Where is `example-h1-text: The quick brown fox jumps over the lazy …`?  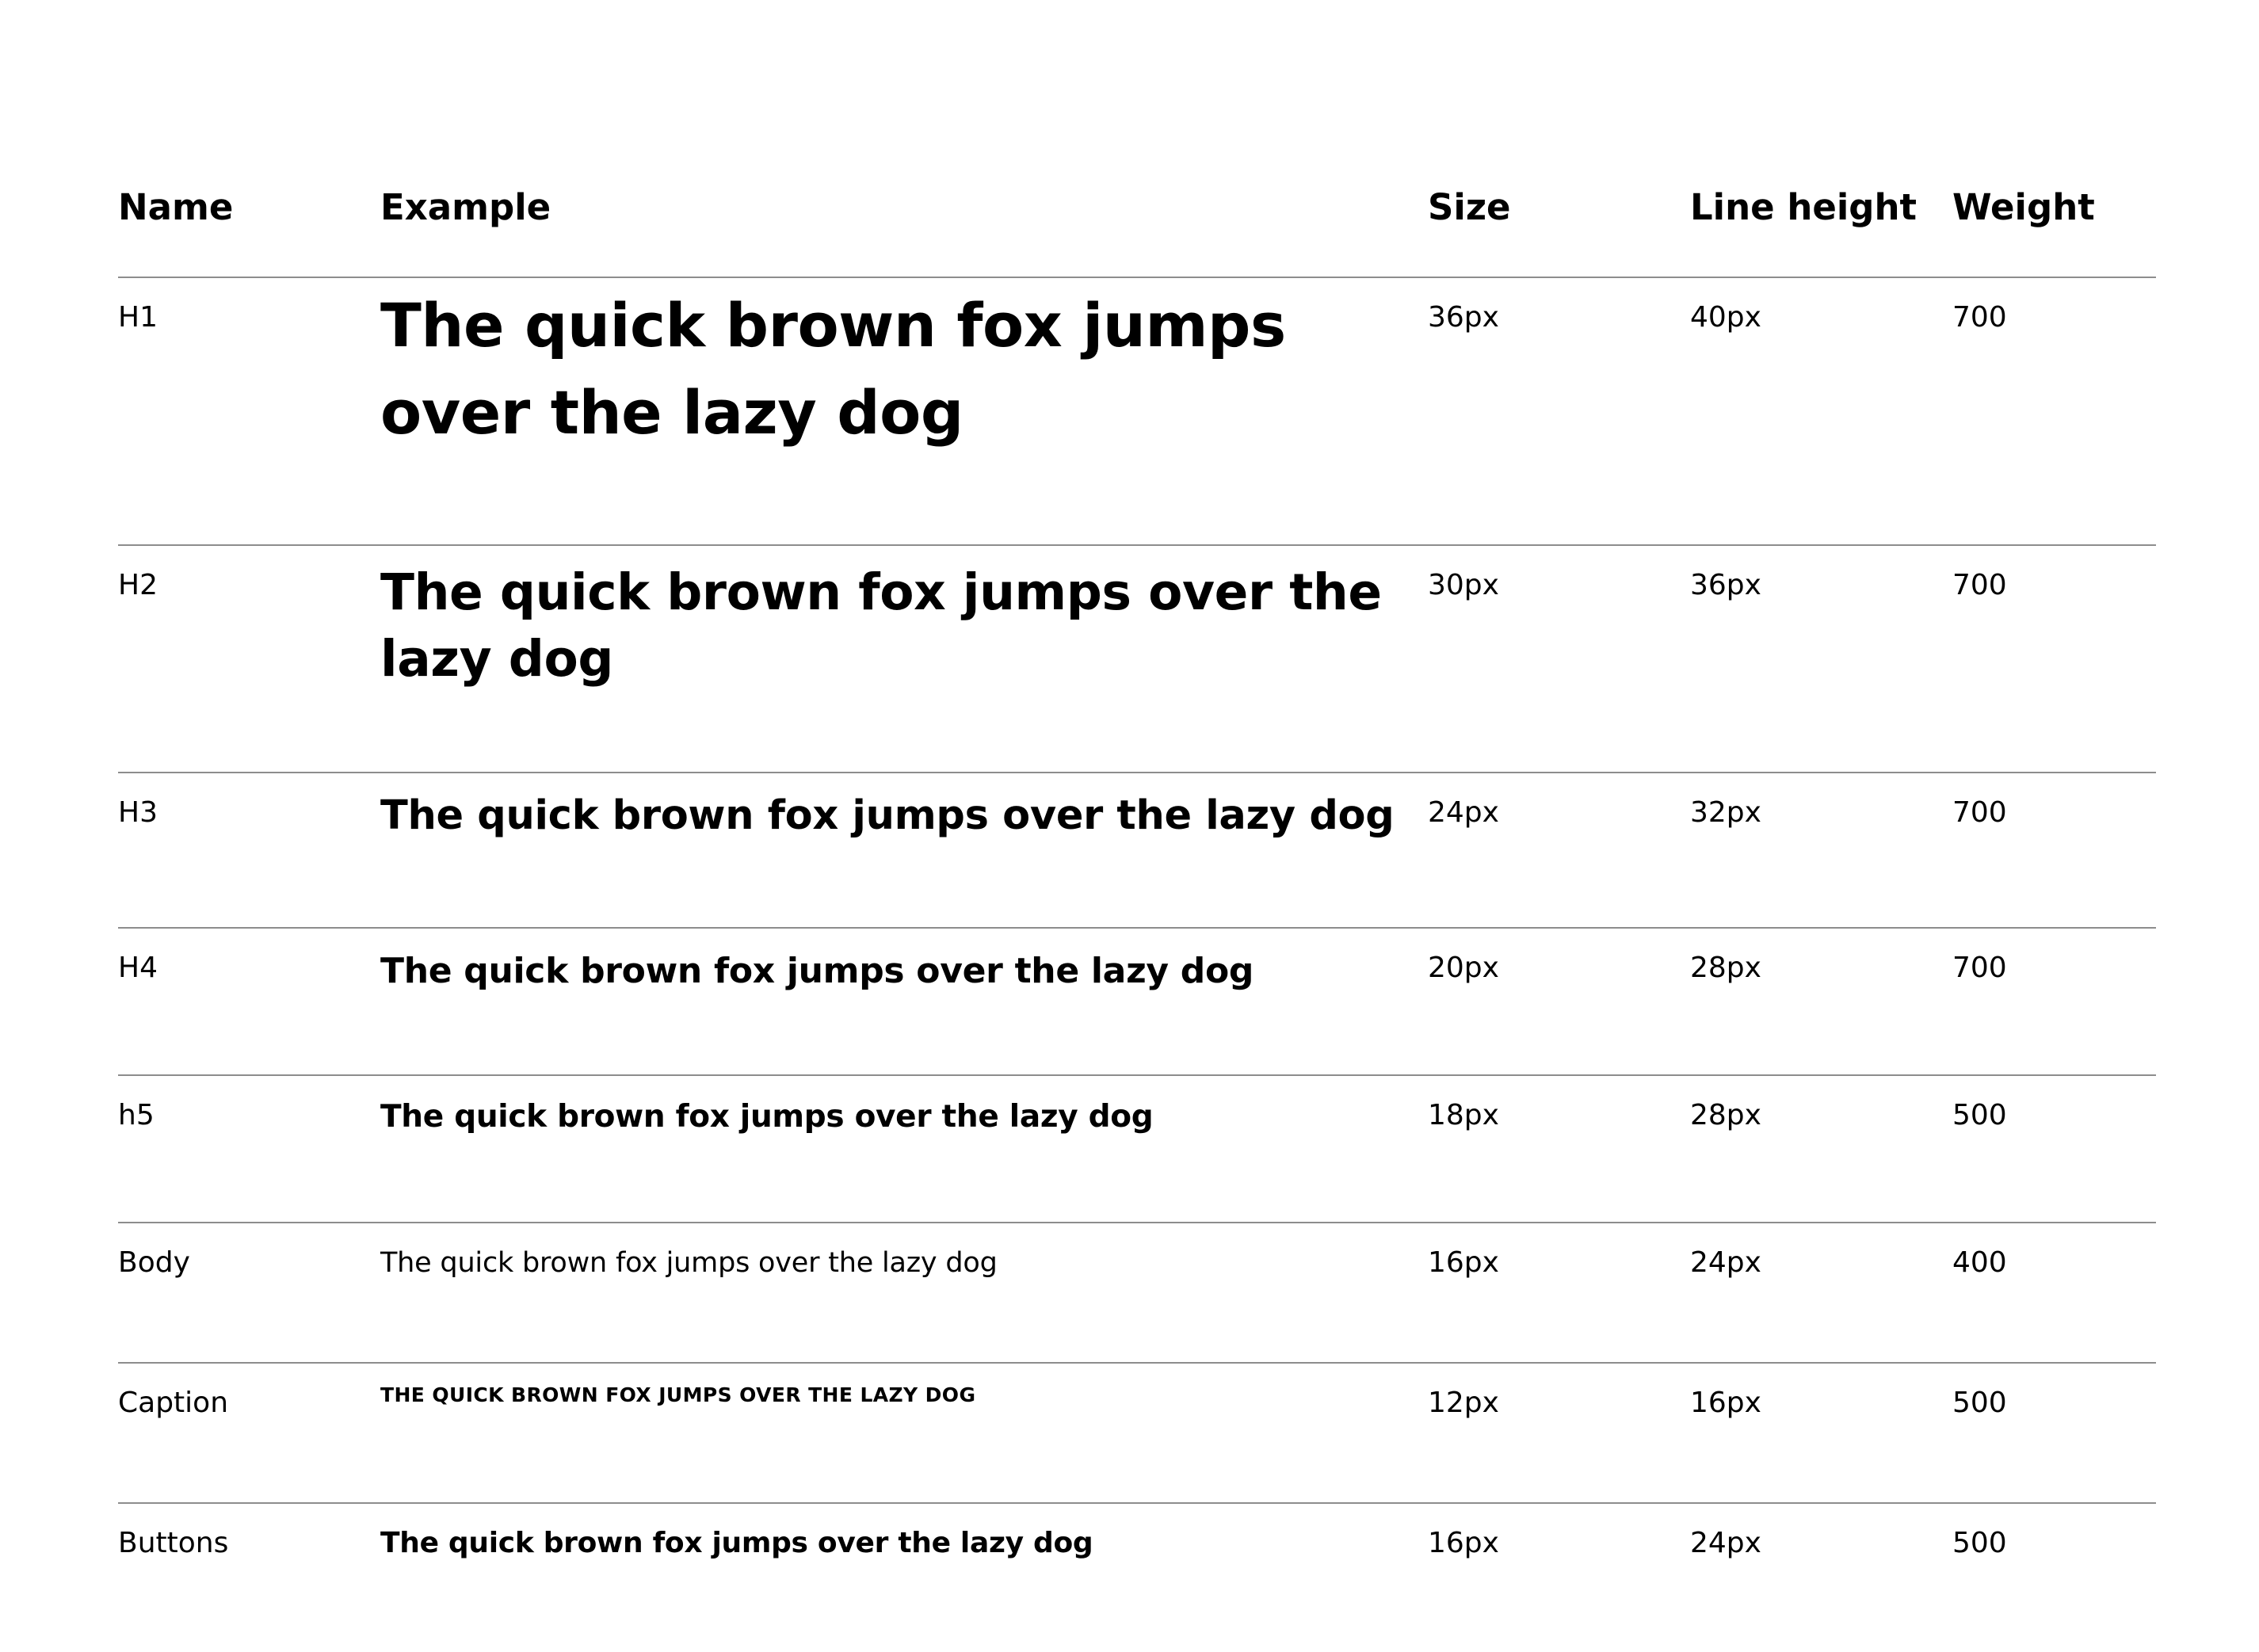
example-h1-text: The quick brown fox jumps over the lazy … is located at coordinates (833, 369).